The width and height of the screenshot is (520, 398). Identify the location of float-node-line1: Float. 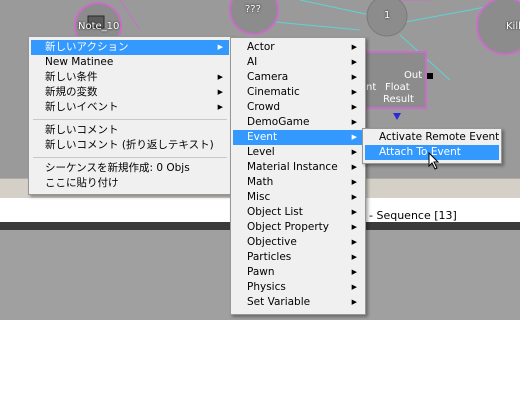
(397, 87).